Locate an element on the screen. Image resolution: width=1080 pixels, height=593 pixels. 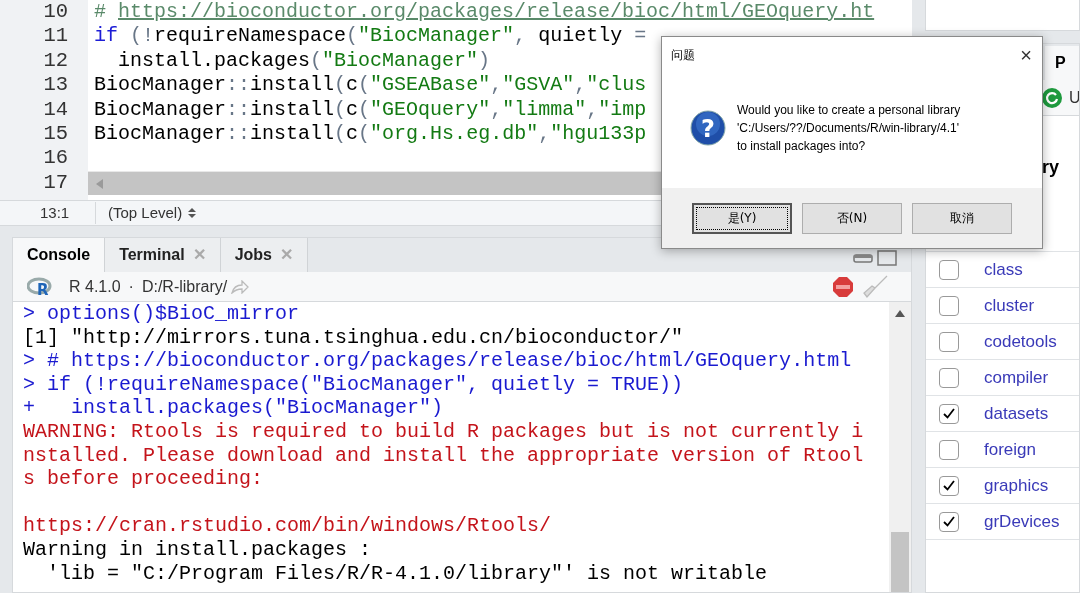
code-line: BiocManager::install(c("GEOquery","limma","imp is located at coordinates (370, 109).